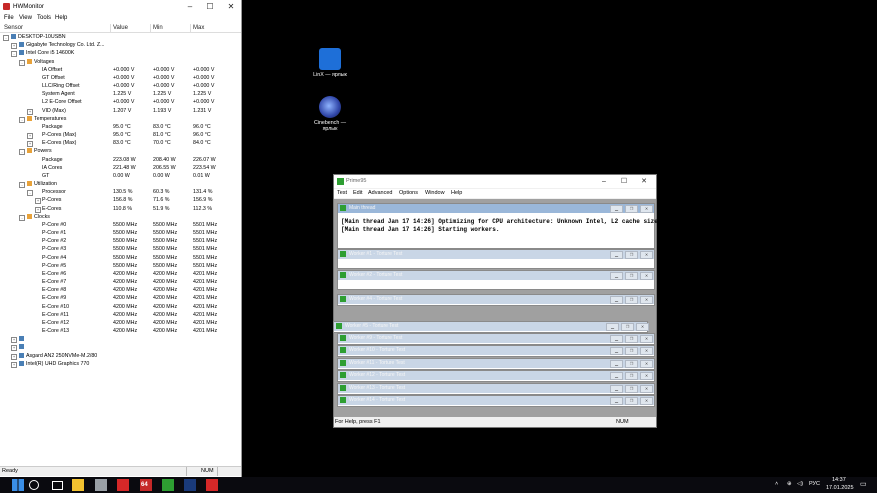 The width and height of the screenshot is (877, 493). Describe the element at coordinates (120, 86) in the screenshot. I see `sensor-row: LLC/Ring Offset +0.000 V +0.000 V +0.000 V` at that location.